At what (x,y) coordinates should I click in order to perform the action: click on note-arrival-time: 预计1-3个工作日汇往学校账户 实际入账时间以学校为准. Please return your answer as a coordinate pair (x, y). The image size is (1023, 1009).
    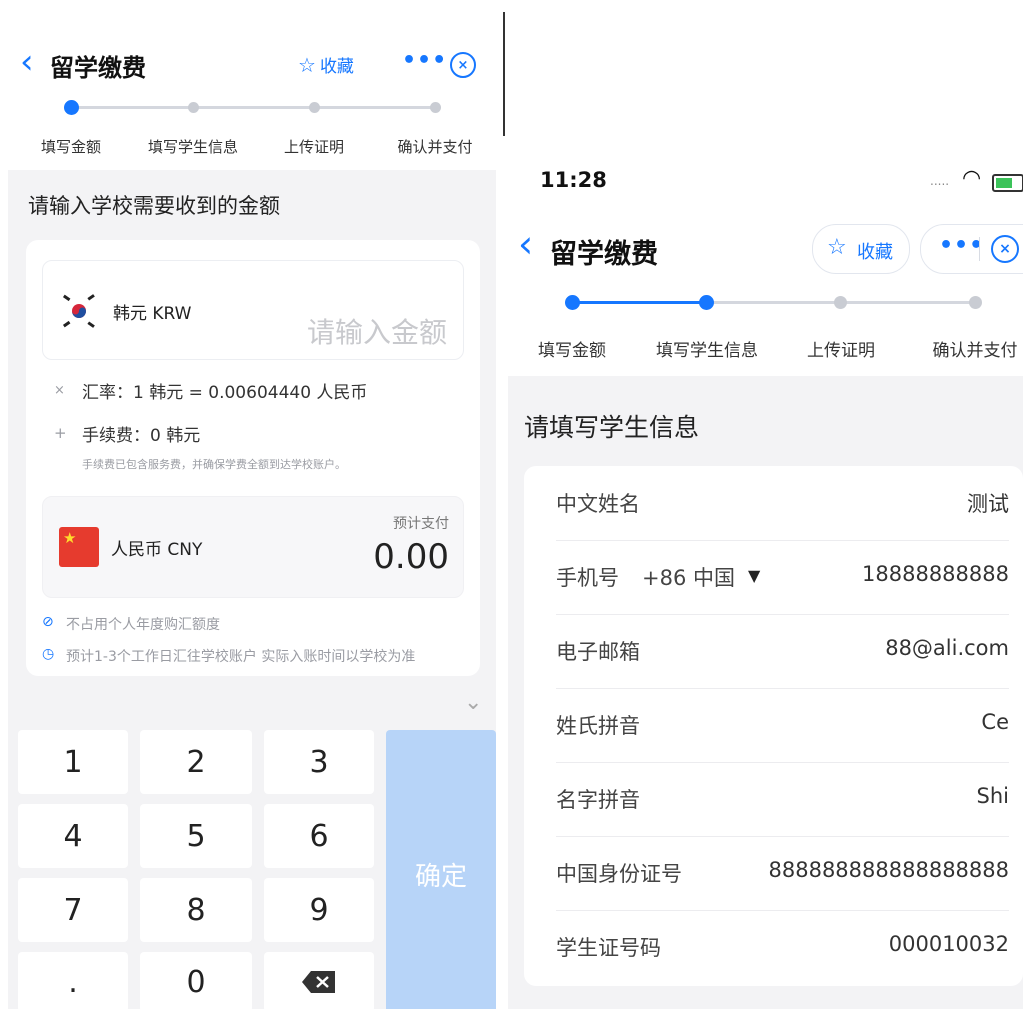
    Looking at the image, I should click on (241, 657).